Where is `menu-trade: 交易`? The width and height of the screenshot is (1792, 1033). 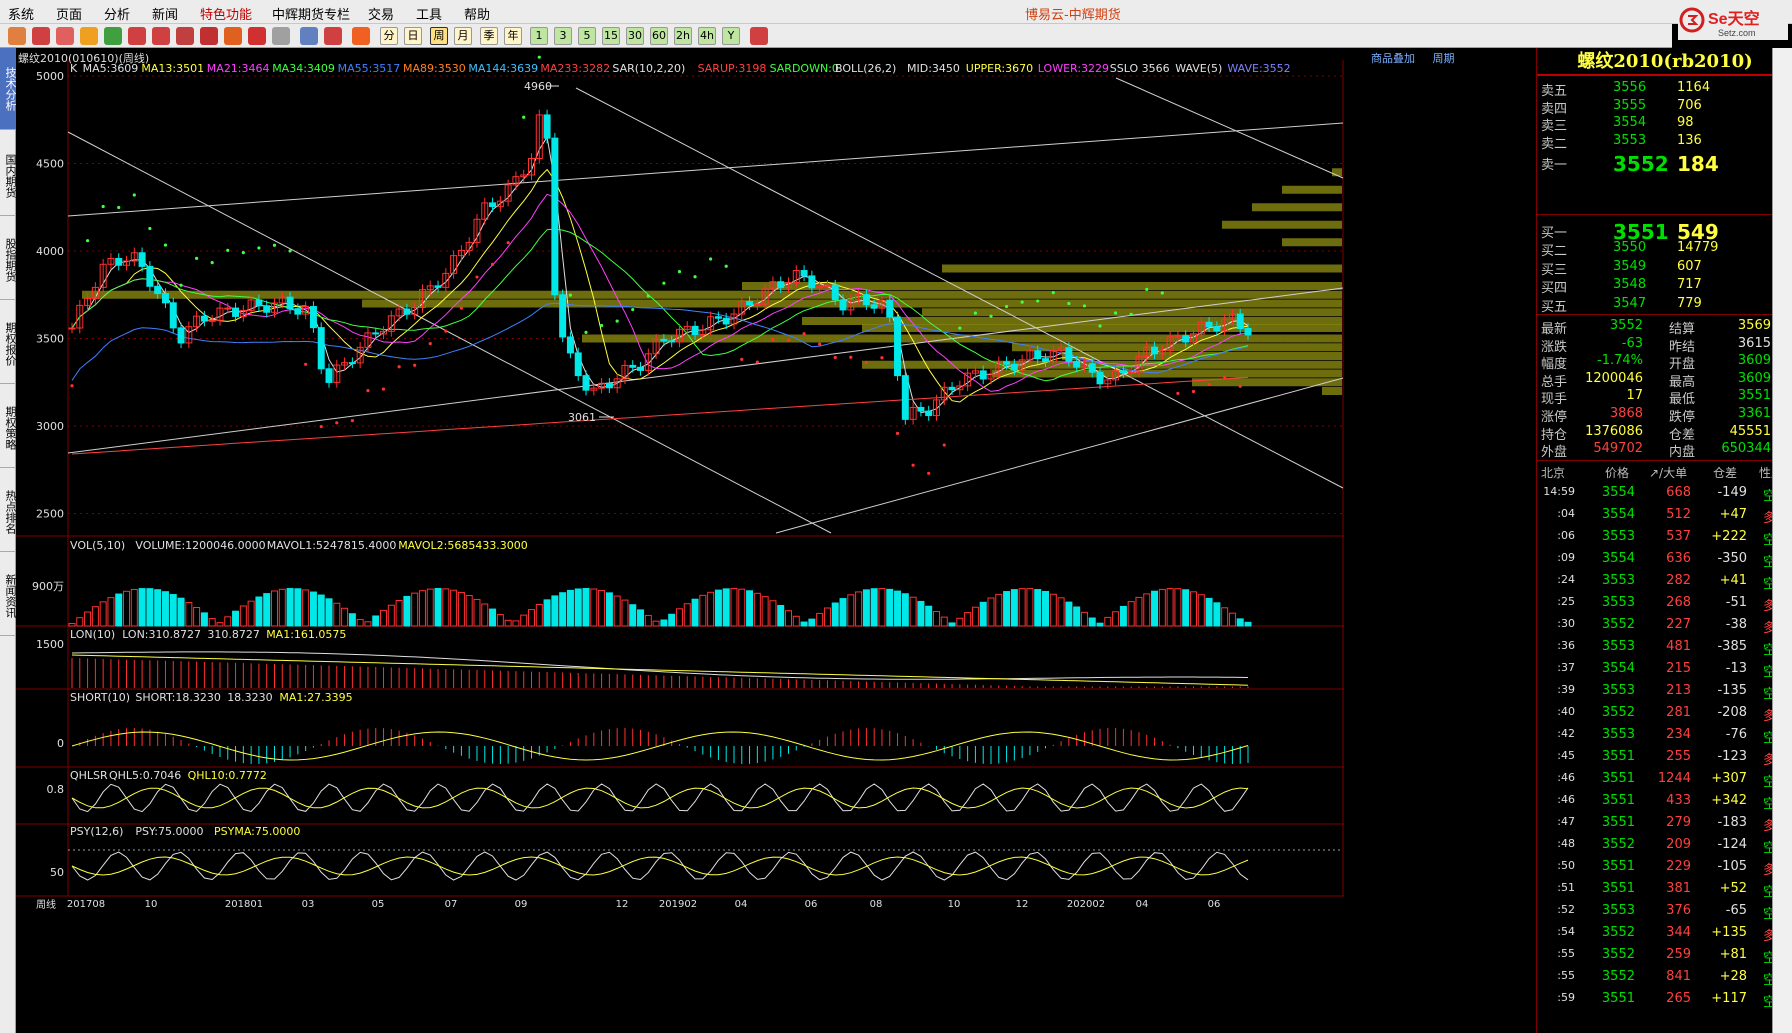 menu-trade: 交易 is located at coordinates (381, 13).